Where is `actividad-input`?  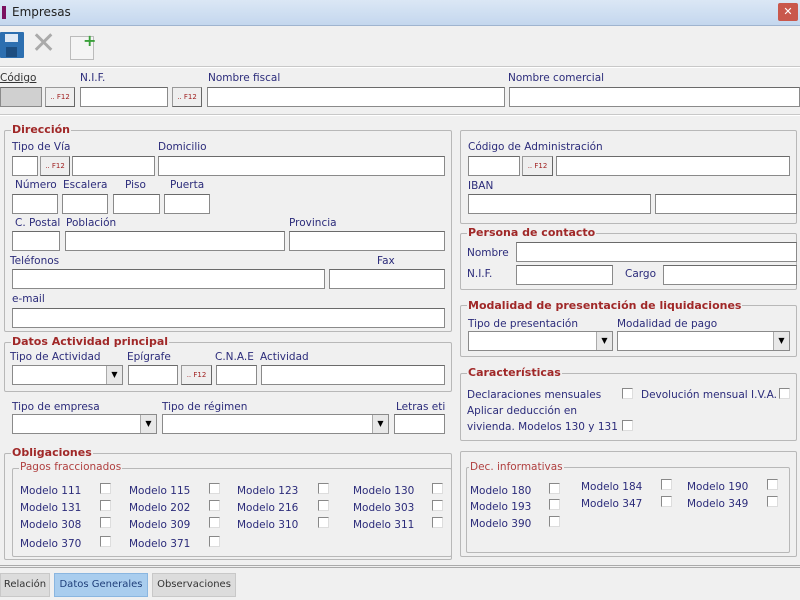 actividad-input is located at coordinates (353, 375).